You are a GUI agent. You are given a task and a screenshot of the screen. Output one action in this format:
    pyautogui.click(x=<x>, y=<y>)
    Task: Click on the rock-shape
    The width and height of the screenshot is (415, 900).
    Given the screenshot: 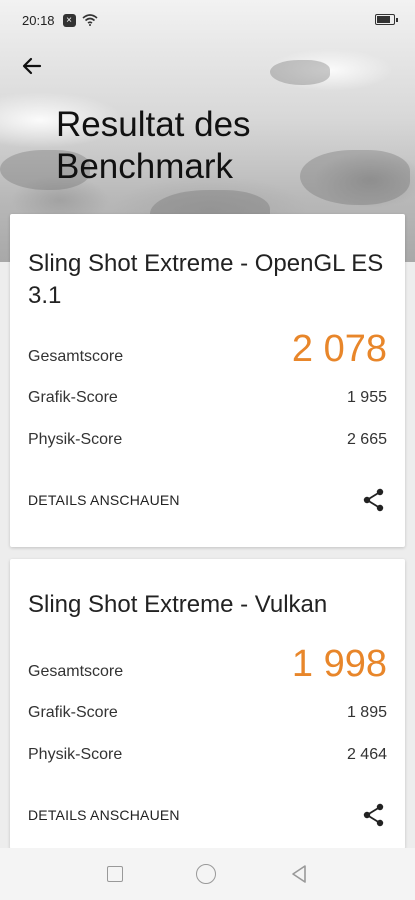 What is the action you would take?
    pyautogui.click(x=300, y=72)
    